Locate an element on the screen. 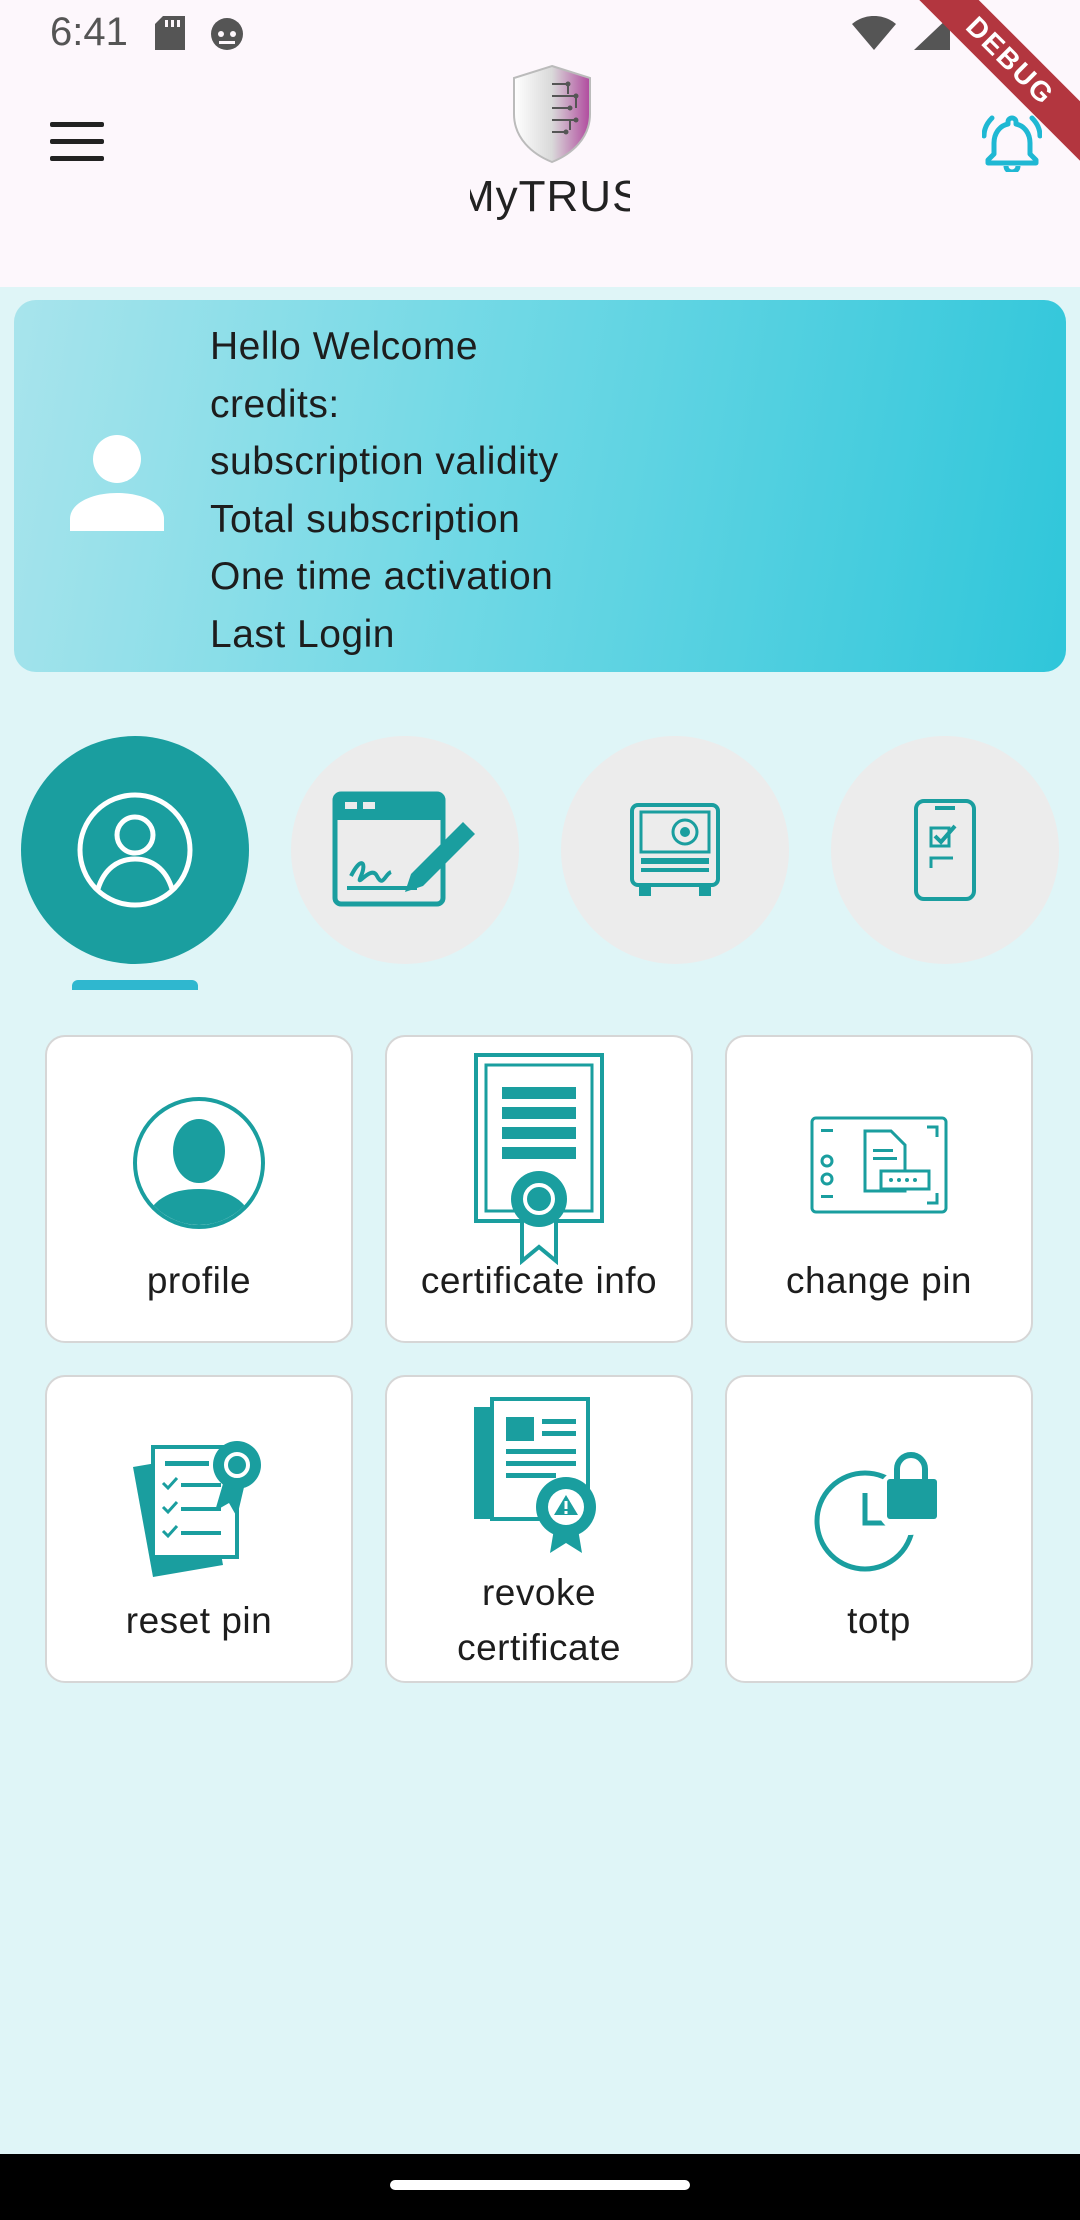 The width and height of the screenshot is (1080, 2220). certificate-icon is located at coordinates (539, 1159).